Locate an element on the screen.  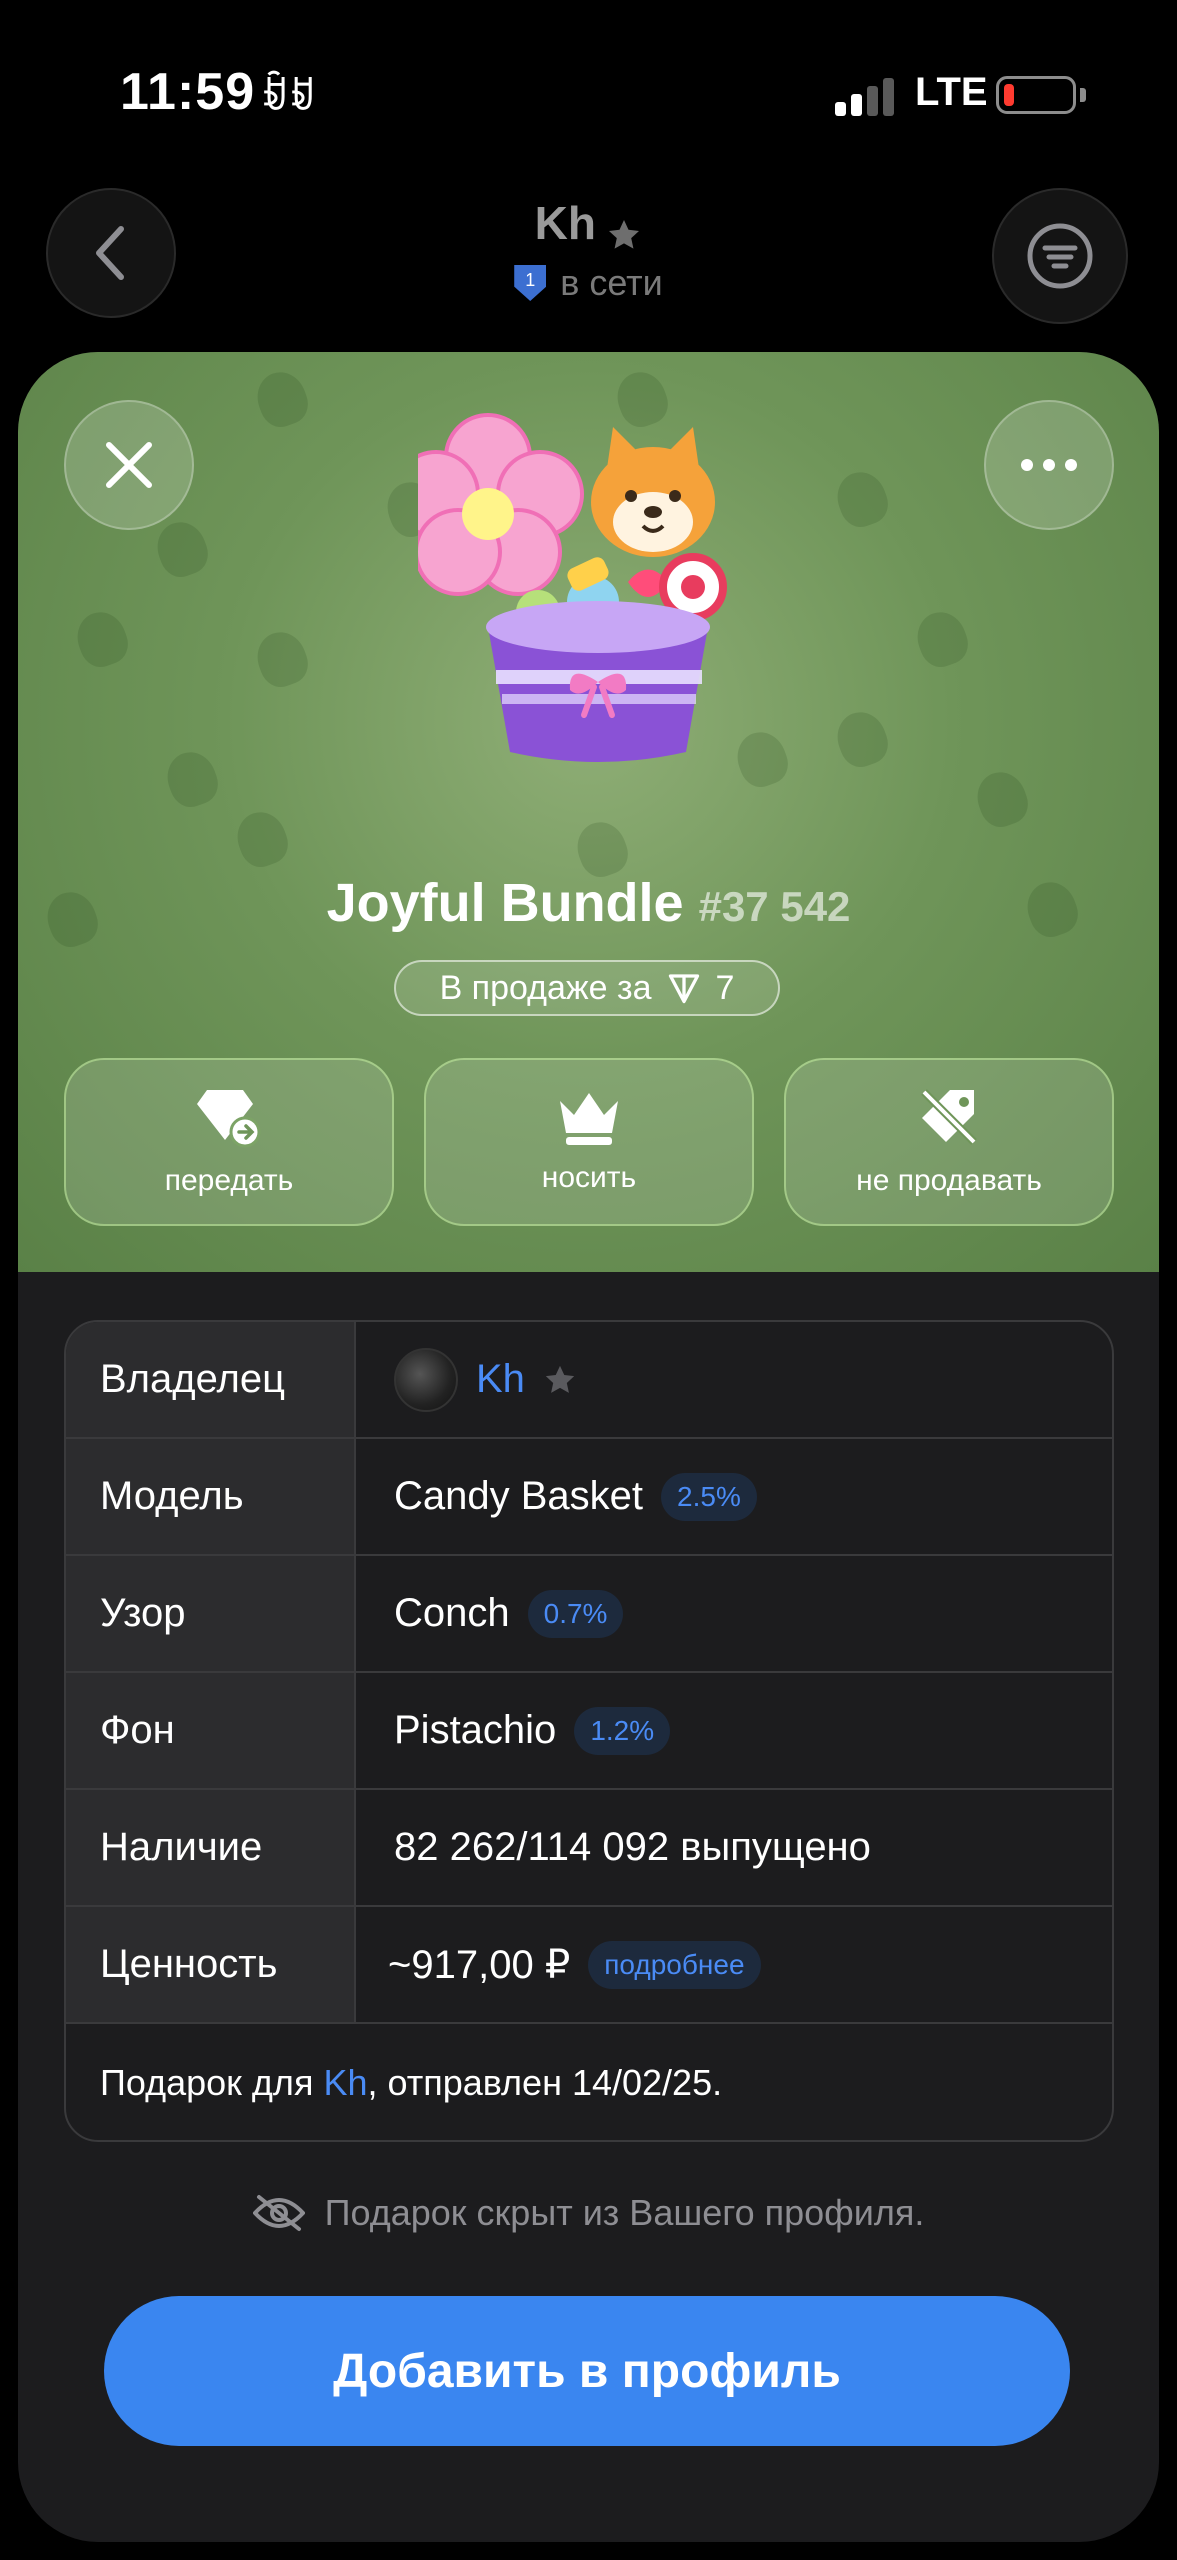
hidden-note-text: Подарок скрыт из Вашего профиля. is located at coordinates (624, 2212).